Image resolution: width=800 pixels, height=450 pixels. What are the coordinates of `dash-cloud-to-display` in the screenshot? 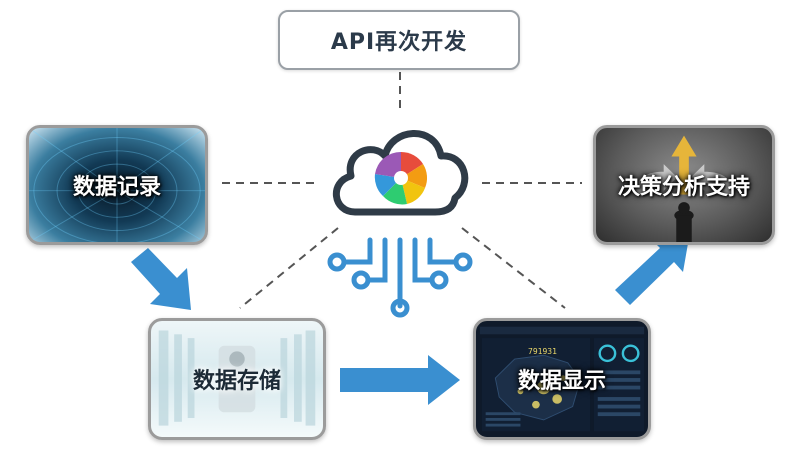 It's located at (513, 268).